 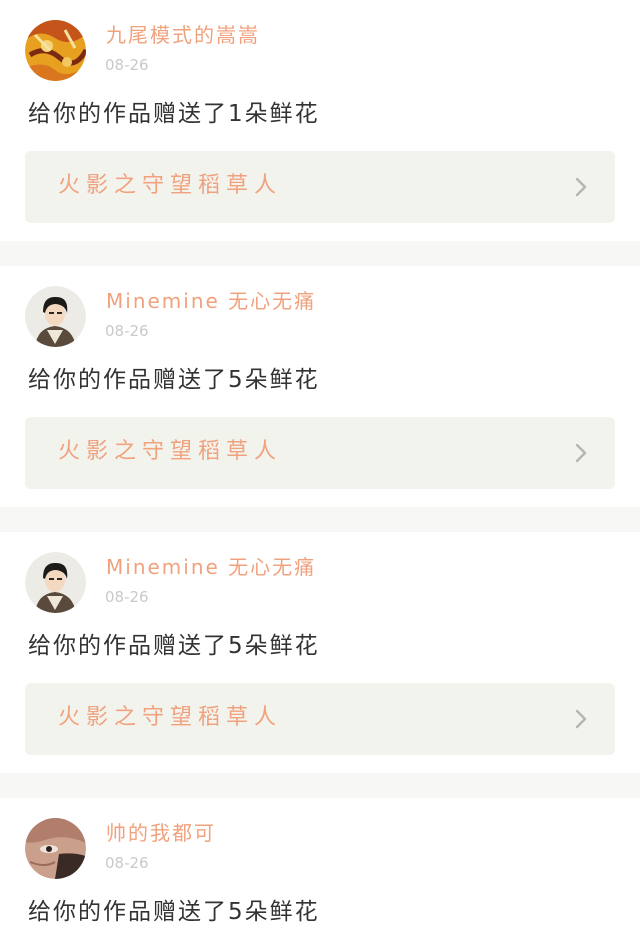 I want to click on orange-pattern-avatar-icon, so click(x=55, y=50).